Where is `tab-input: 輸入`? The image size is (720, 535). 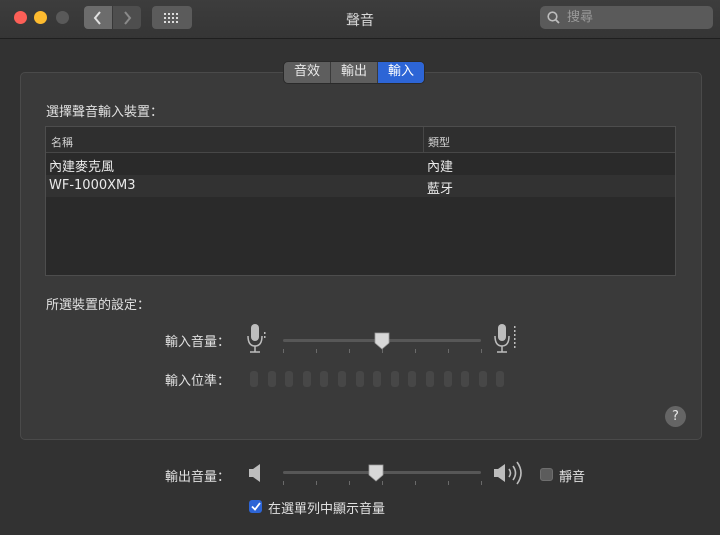
tab-input: 輸入 is located at coordinates (401, 72).